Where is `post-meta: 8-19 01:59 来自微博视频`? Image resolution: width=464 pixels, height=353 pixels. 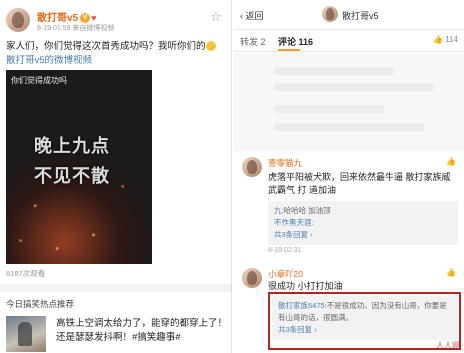 post-meta: 8-19 01:59 来自微博视频 is located at coordinates (76, 28).